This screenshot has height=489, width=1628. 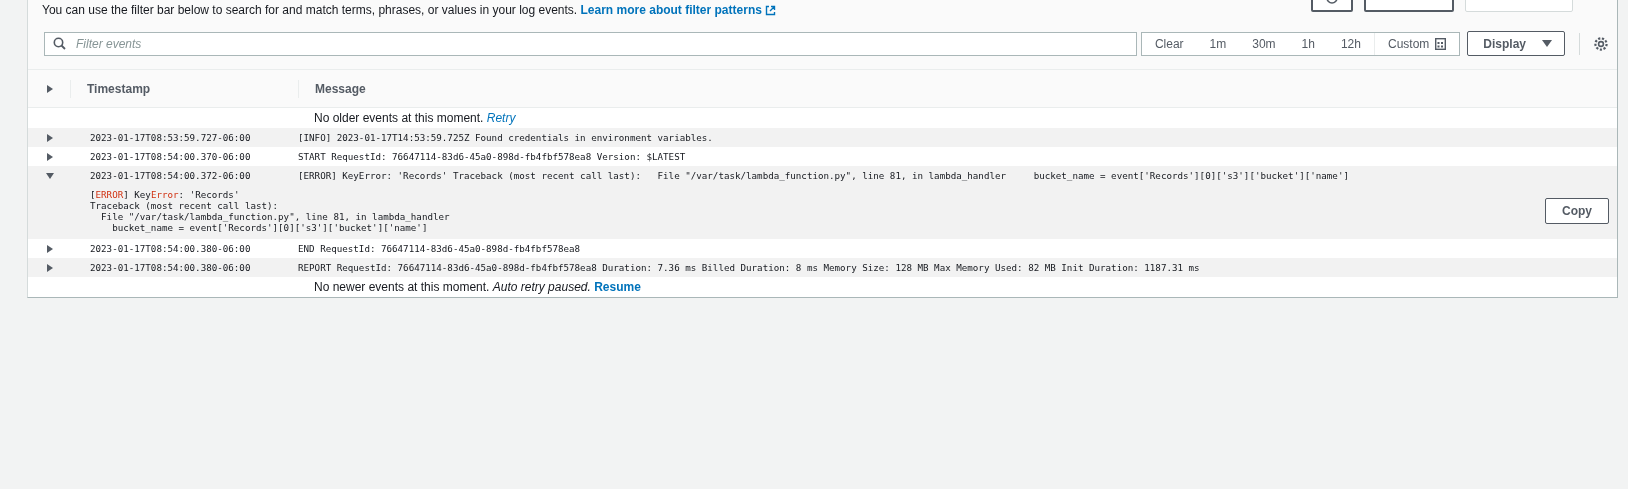 What do you see at coordinates (439, 248) in the screenshot?
I see `message-cell: END RequestId: 76647114-83d6-45a0-898d-fb4fbf578ea8` at bounding box center [439, 248].